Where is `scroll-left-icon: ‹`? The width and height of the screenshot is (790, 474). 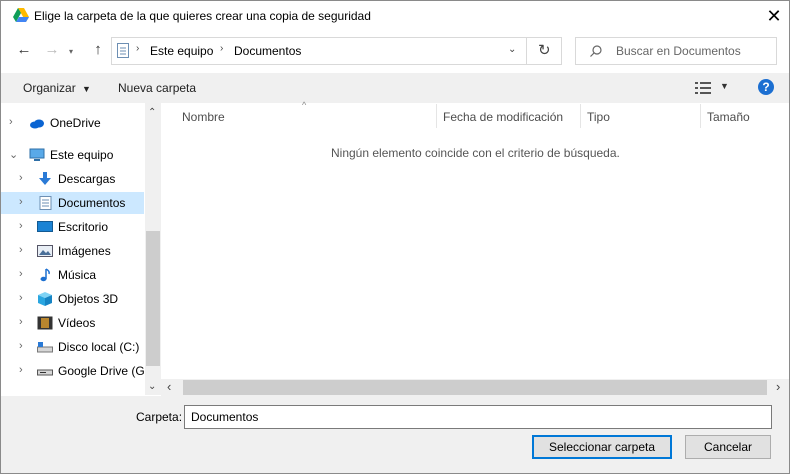
scroll-left-icon: ‹ is located at coordinates (169, 386).